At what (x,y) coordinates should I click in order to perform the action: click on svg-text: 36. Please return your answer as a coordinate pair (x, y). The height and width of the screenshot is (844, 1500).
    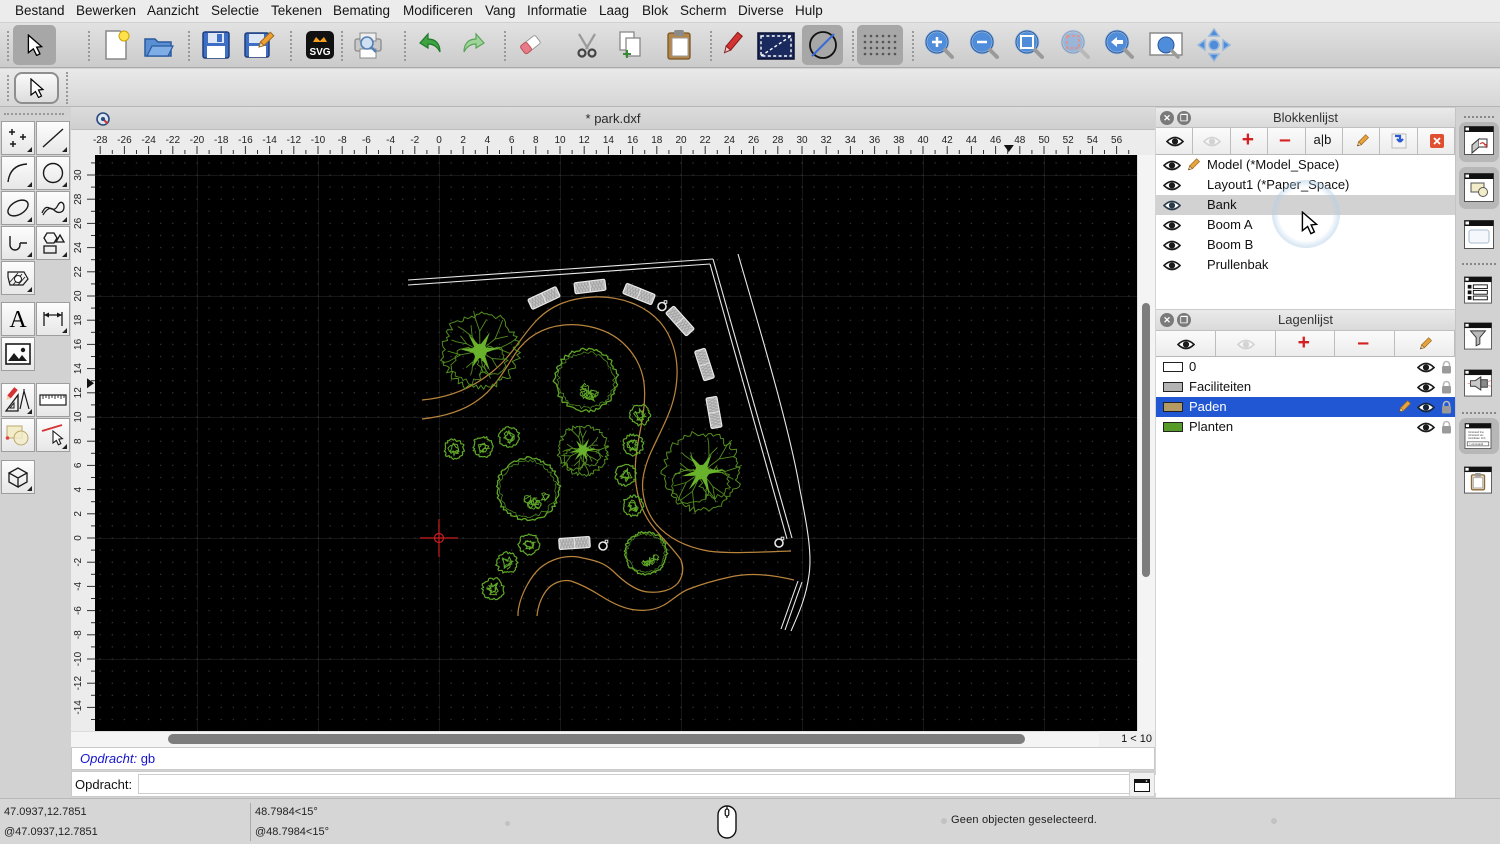
    Looking at the image, I should click on (875, 140).